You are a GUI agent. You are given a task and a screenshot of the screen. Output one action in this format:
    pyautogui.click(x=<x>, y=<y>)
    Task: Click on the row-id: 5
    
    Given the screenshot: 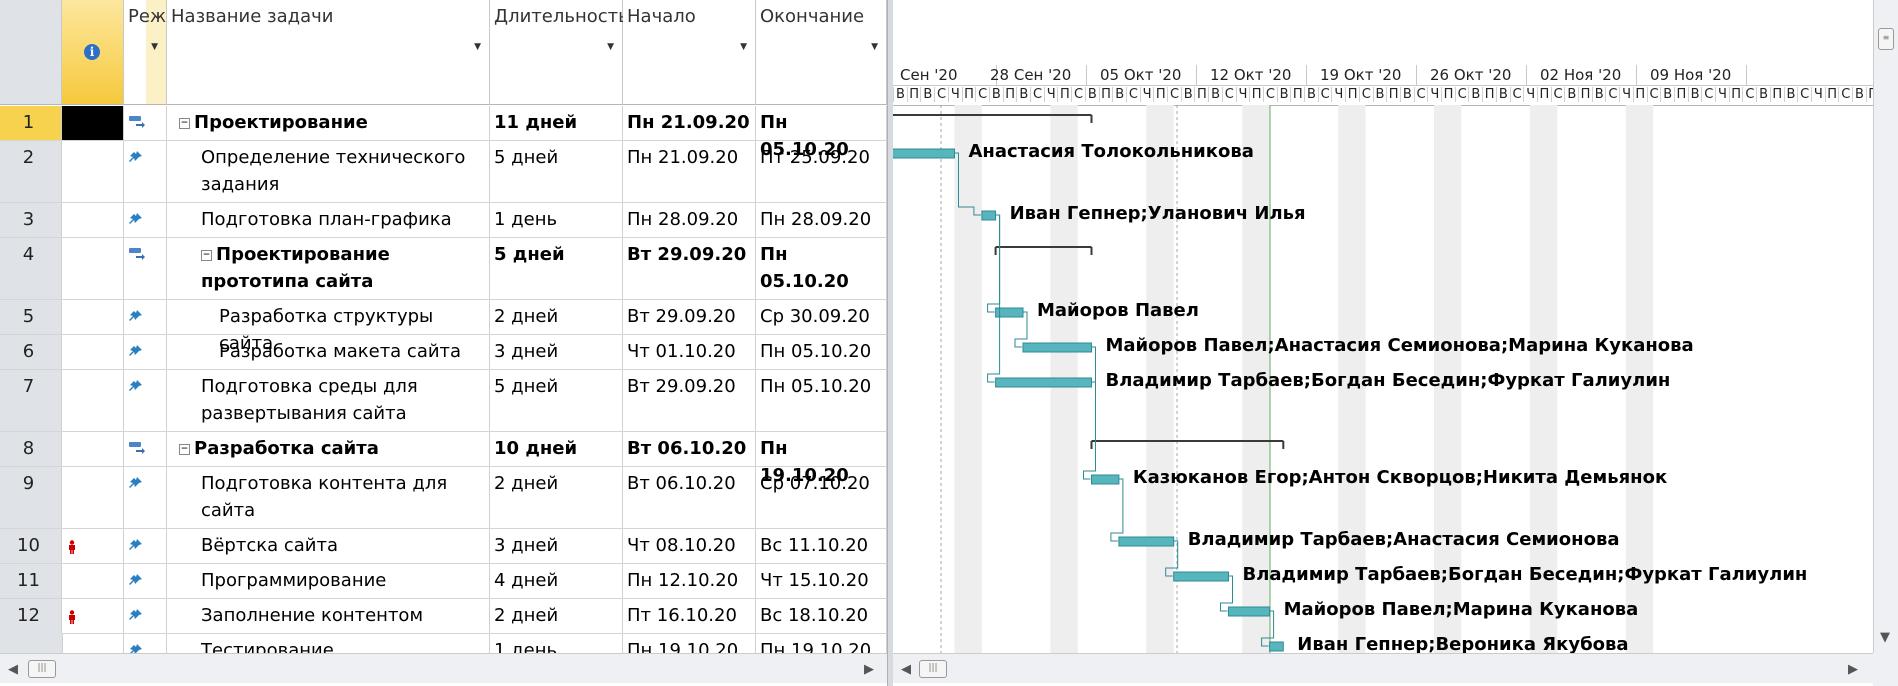 What is the action you would take?
    pyautogui.click(x=31, y=317)
    